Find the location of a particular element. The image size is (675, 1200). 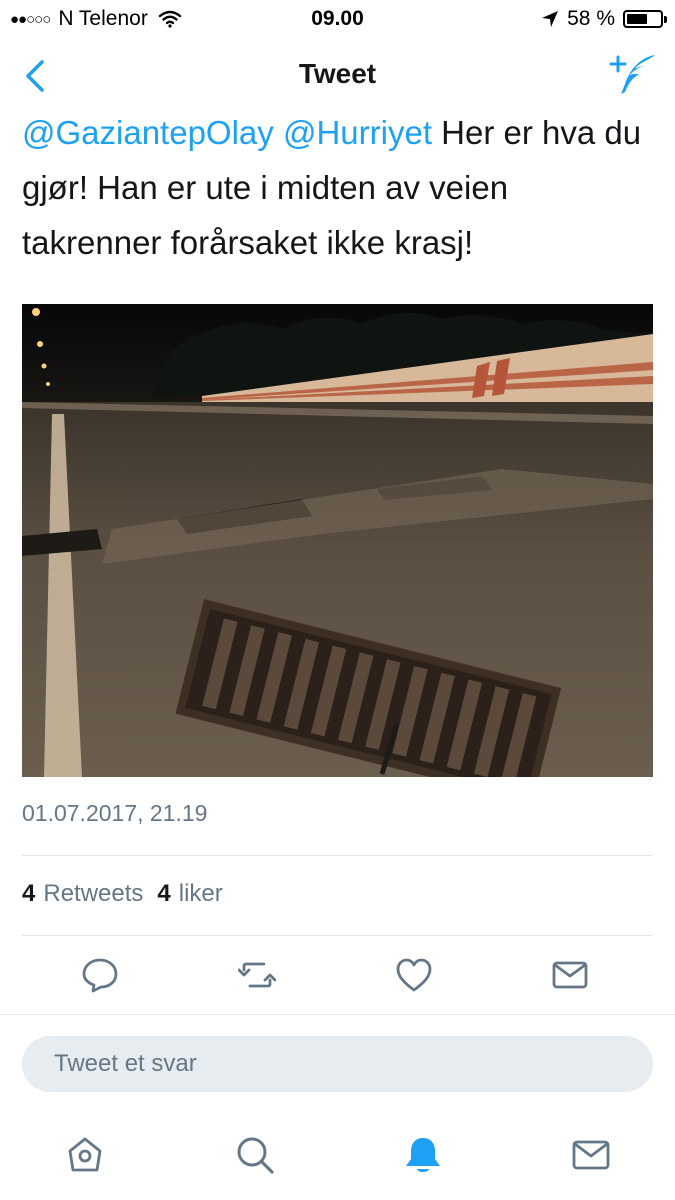

home-icon is located at coordinates (85, 1154).